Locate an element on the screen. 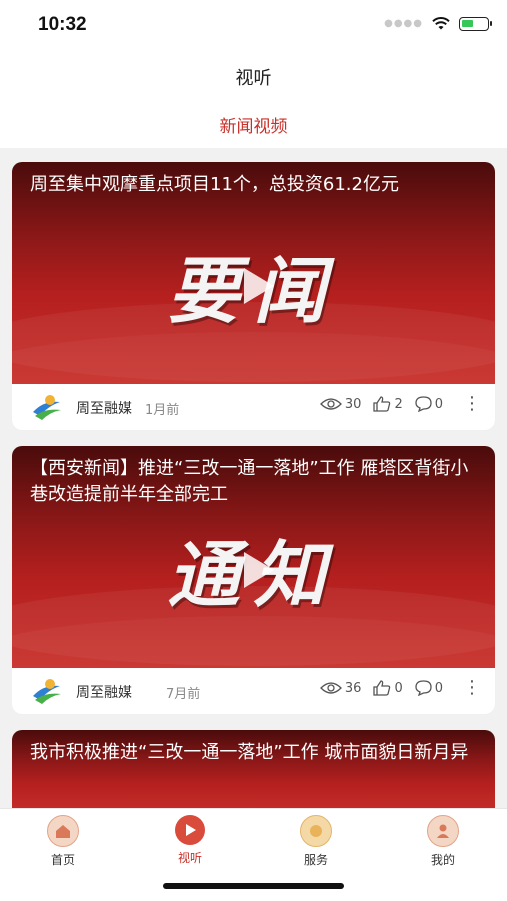 Image resolution: width=507 pixels, height=901 pixels. tab-home: 首页 is located at coordinates (63, 841).